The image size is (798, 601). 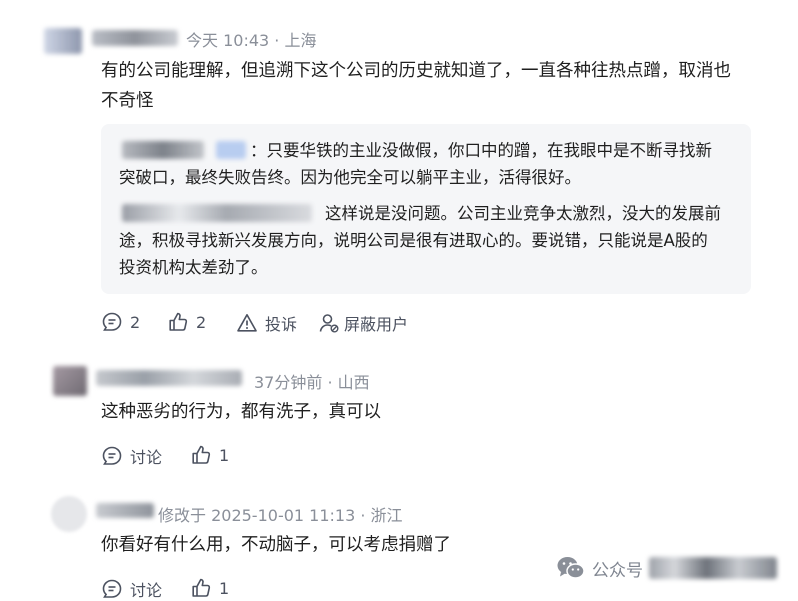 I want to click on like-button: 2, so click(x=186, y=322).